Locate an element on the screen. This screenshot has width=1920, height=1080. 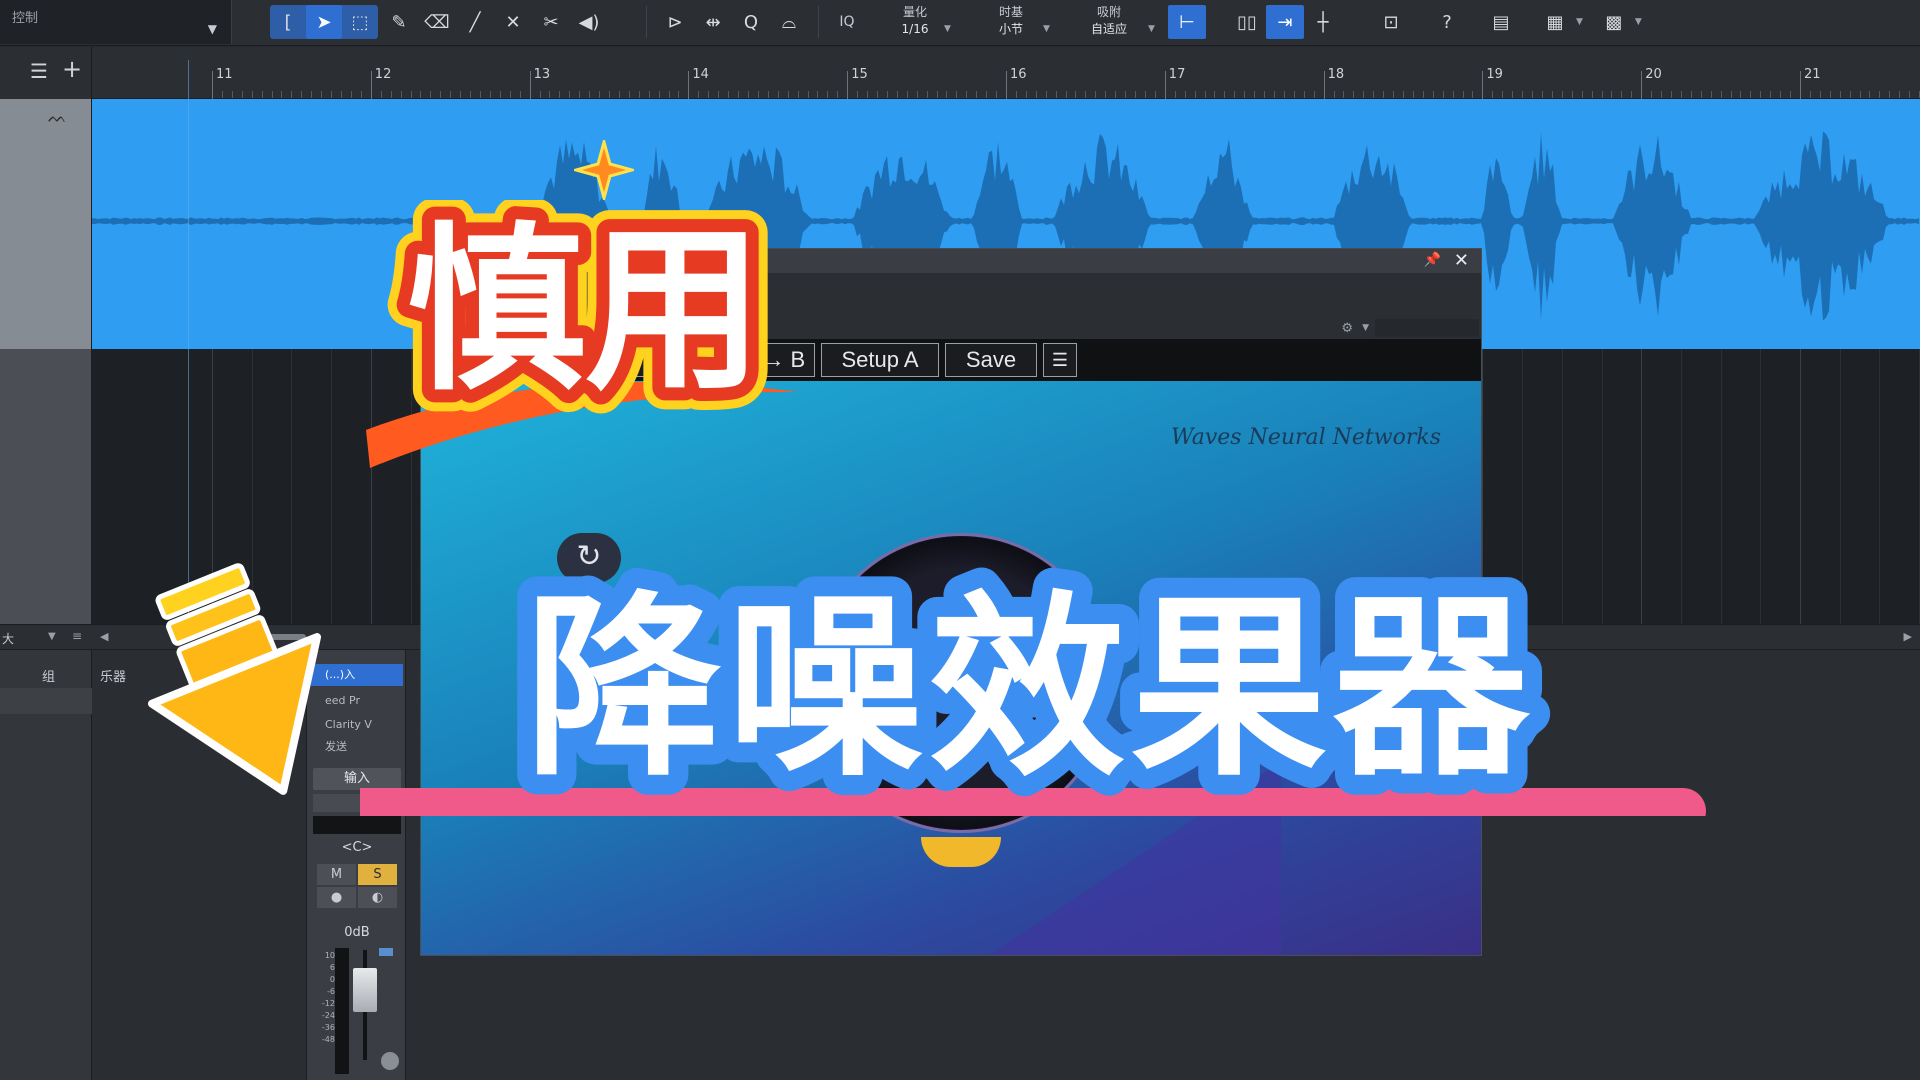
control-selector: 控制 ▼ is located at coordinates (116, 22).